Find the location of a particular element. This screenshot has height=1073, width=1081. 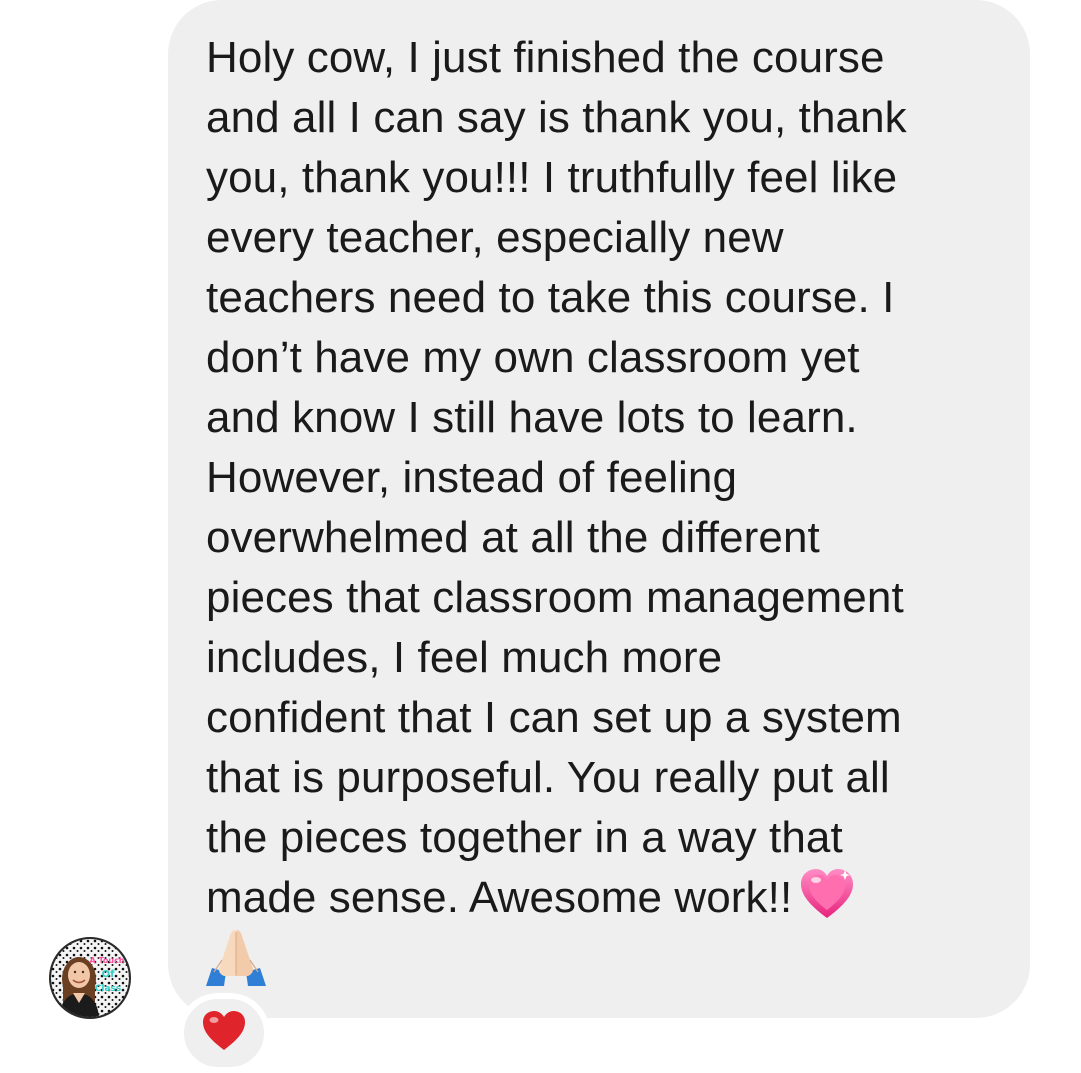

avatar-logo-line-1: A Touch is located at coordinates (107, 960).